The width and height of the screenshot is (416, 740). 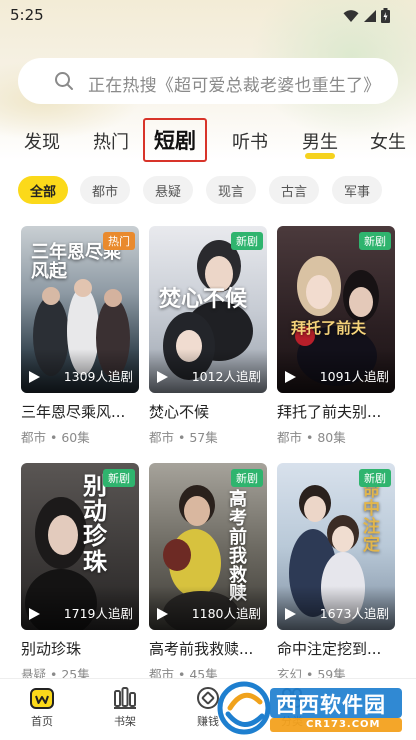 I want to click on status-icons, so click(x=366, y=15).